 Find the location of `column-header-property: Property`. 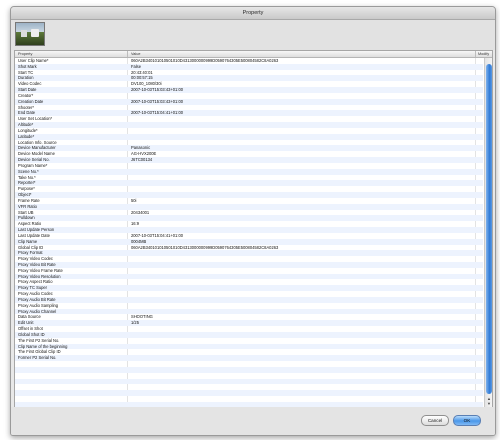

column-header-property: Property is located at coordinates (25, 54).